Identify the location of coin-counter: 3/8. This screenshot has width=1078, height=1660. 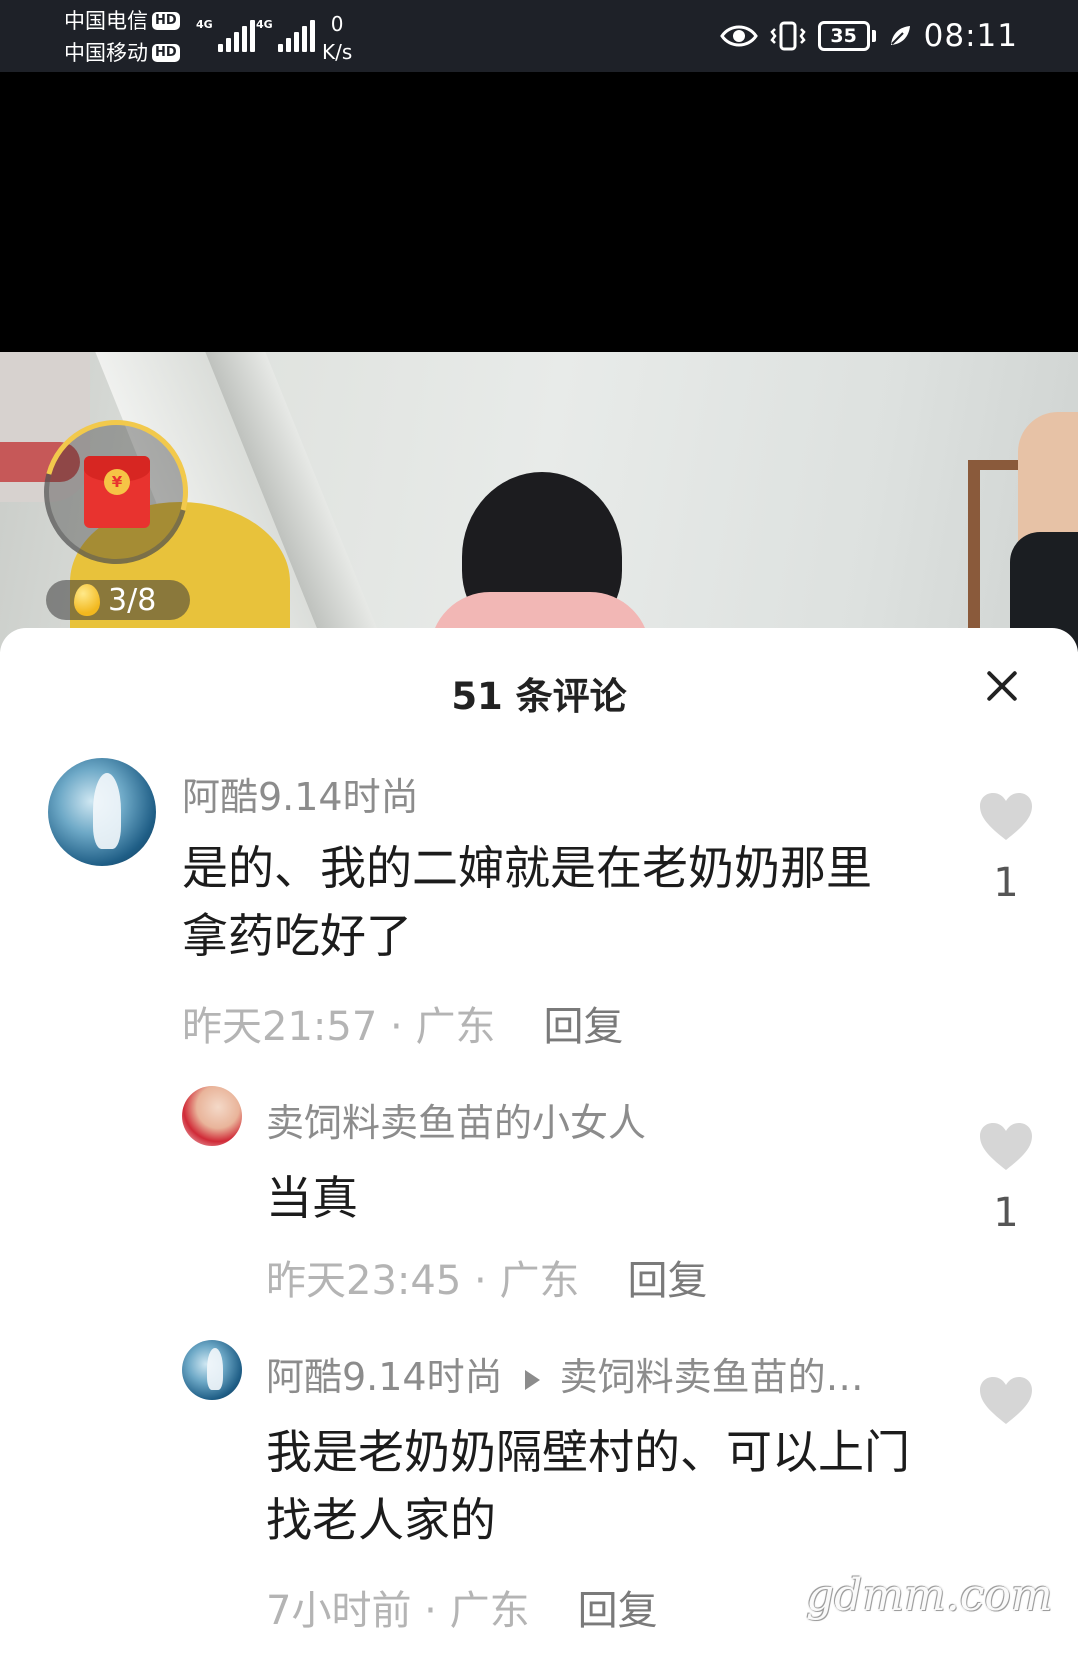
(118, 600).